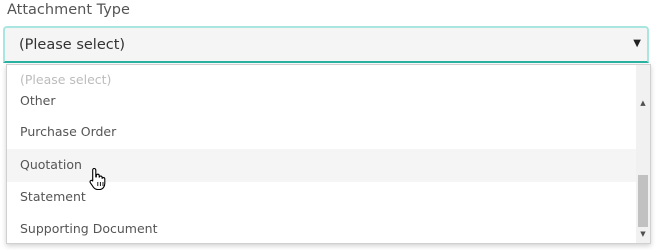 This screenshot has height=250, width=656. Describe the element at coordinates (98, 179) in the screenshot. I see `hand-pointer-icon` at that location.